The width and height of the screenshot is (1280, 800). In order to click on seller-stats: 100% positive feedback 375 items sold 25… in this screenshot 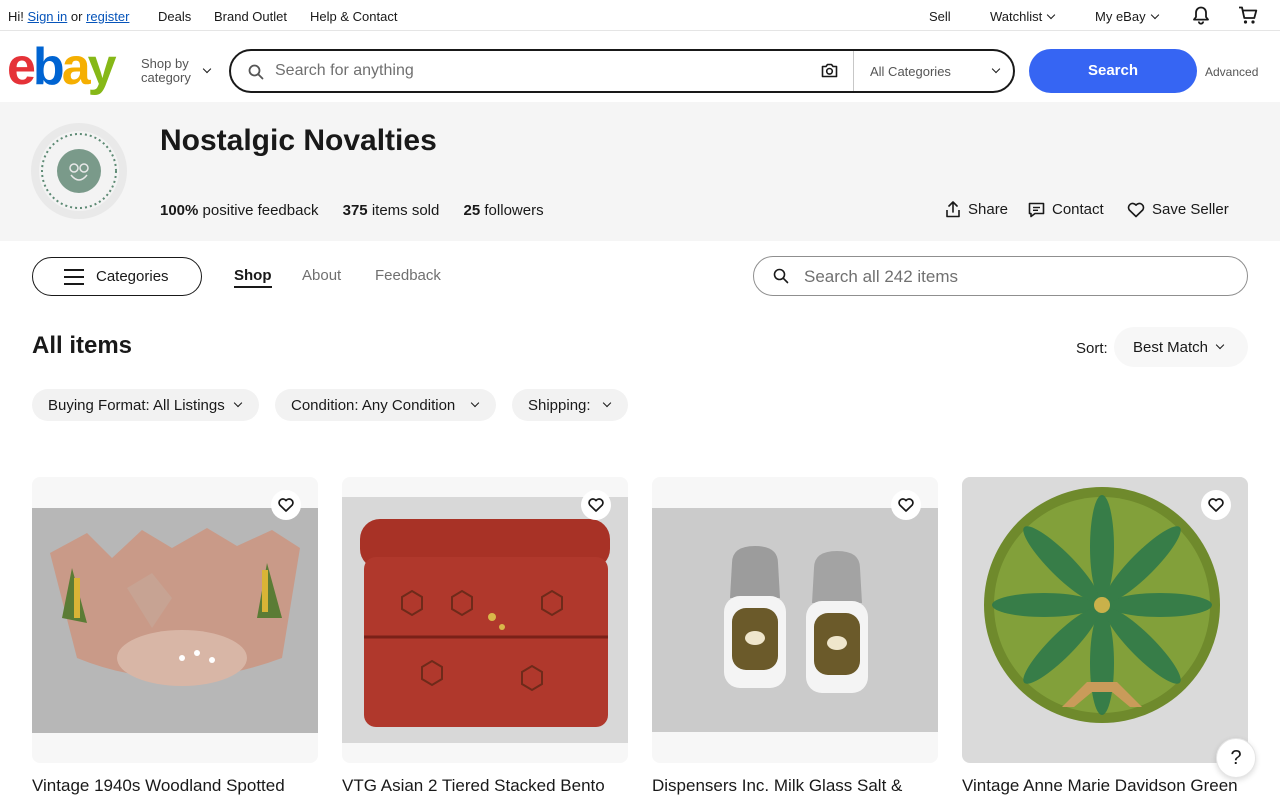, I will do `click(352, 210)`.